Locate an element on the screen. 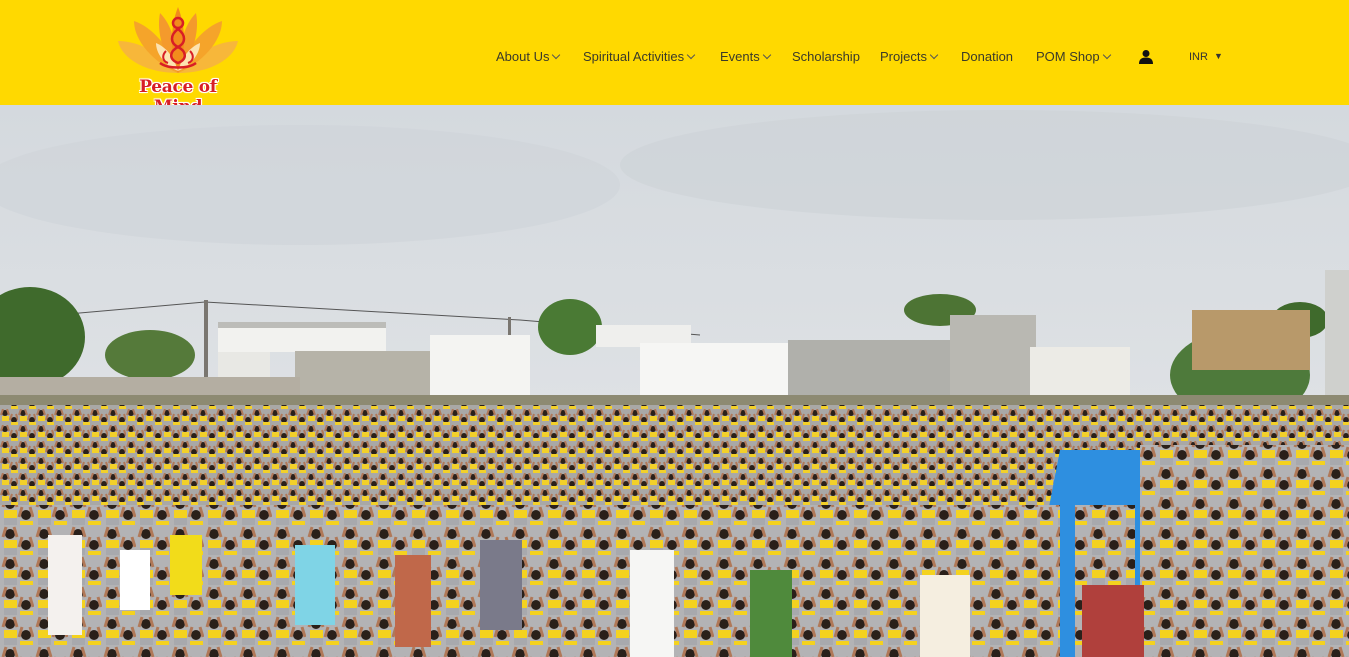  nav-spiritual-activities: Spiritual Activities is located at coordinates (639, 56).